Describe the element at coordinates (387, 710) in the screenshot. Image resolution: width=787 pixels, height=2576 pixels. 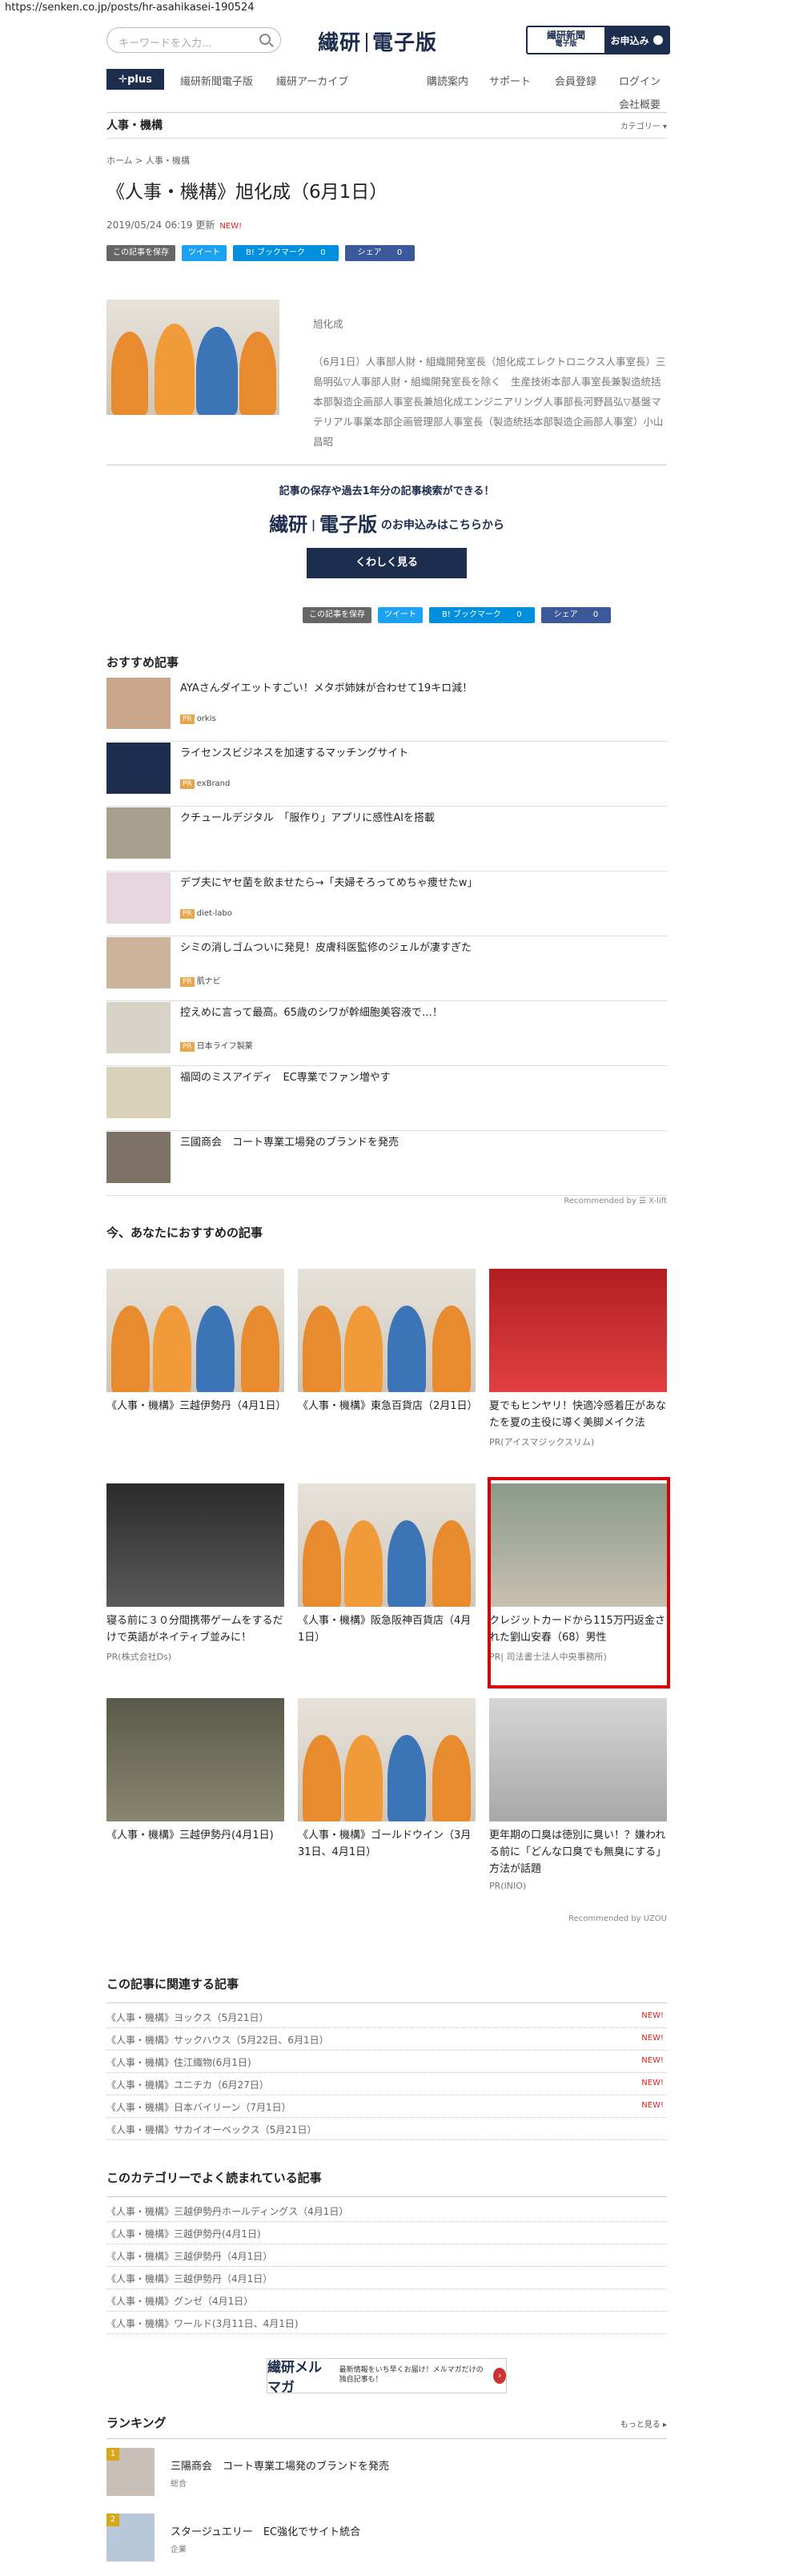
I see `recommended-item: AYAさんダイエットすごい！メタボ姉妹が合わせて19キロ減！ PR orkis` at that location.